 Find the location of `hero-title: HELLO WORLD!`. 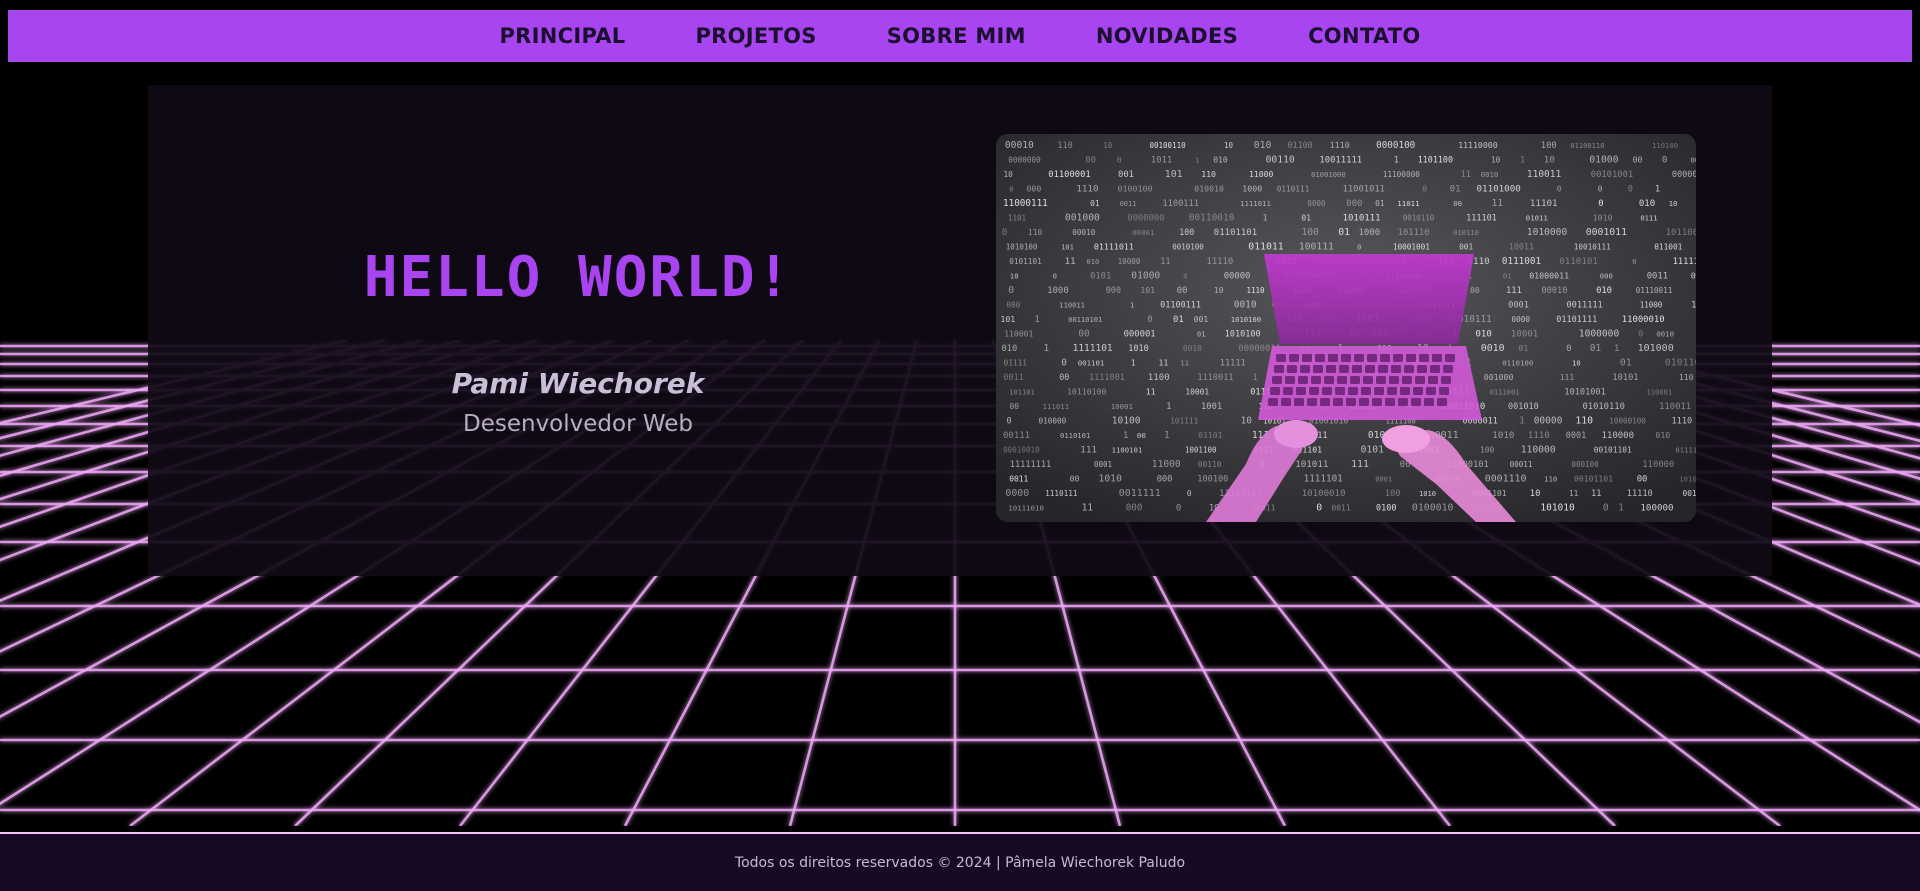

hero-title: HELLO WORLD! is located at coordinates (578, 277).